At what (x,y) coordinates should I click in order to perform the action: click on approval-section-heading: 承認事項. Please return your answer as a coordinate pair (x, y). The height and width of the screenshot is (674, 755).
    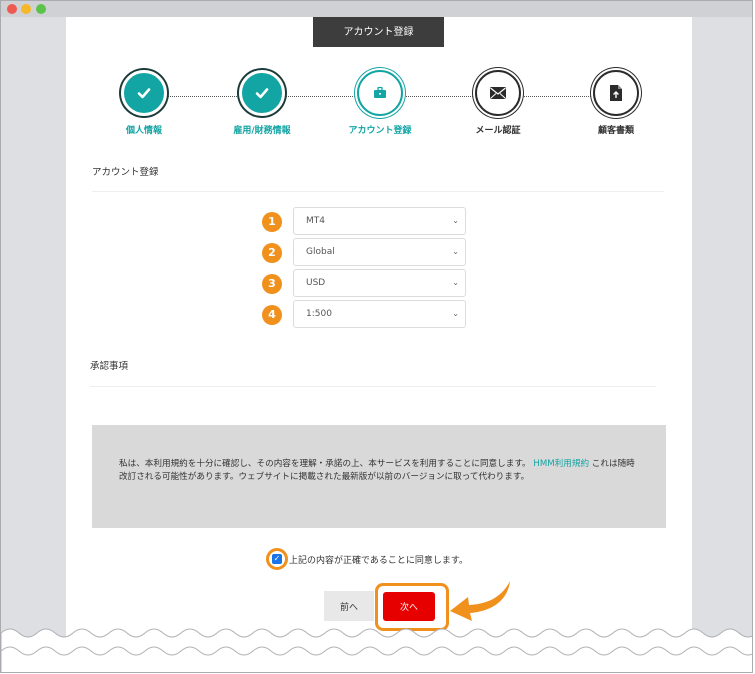
    Looking at the image, I should click on (109, 366).